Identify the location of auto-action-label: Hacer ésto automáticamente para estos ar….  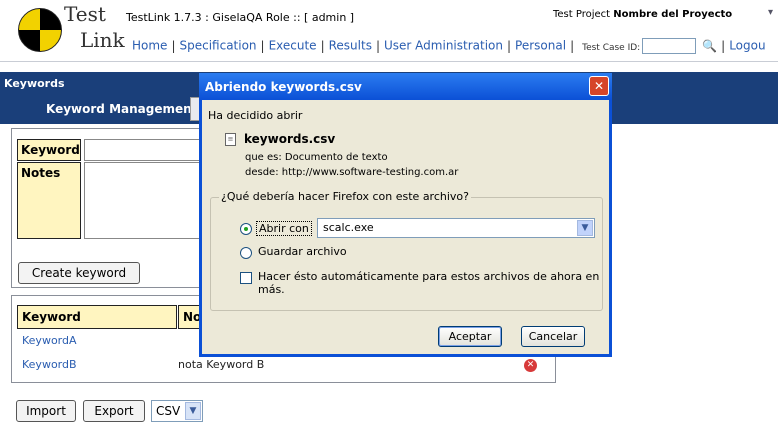
(430, 283).